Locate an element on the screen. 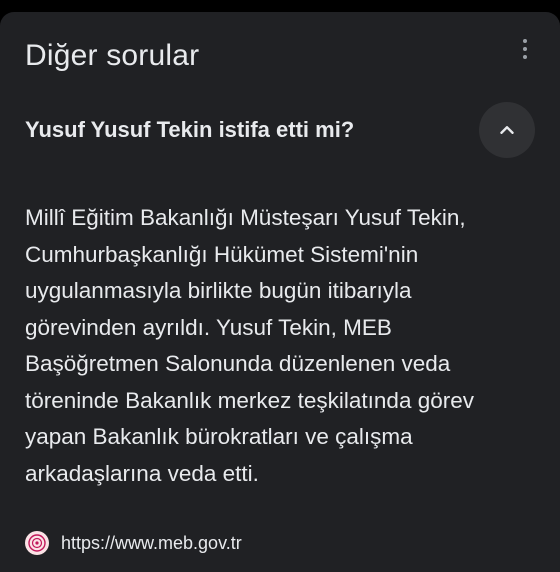 This screenshot has height=572, width=560. source-link: https://www.meb.gov.tr is located at coordinates (133, 543).